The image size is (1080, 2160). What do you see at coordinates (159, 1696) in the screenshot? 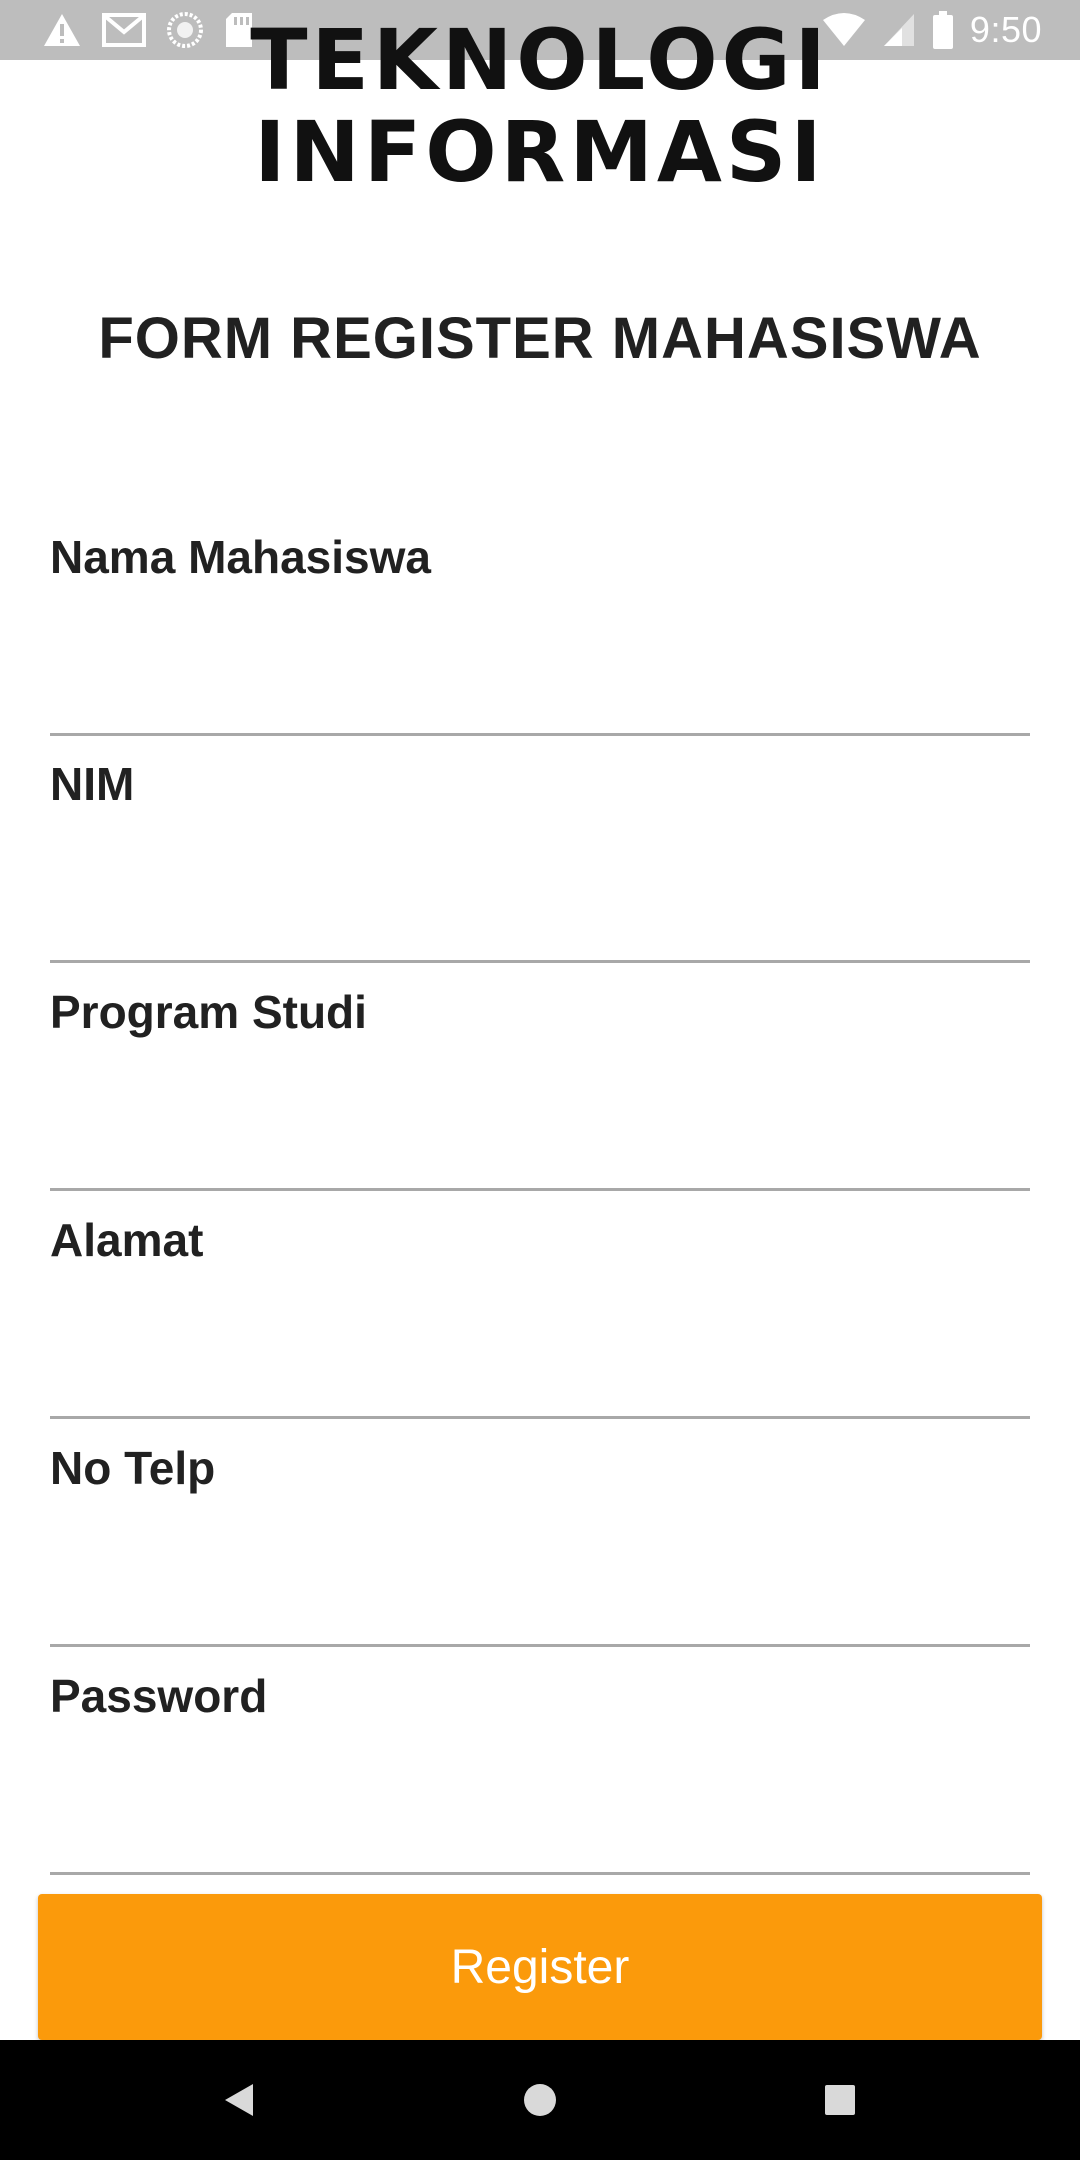
I see `field-label-password: Password` at bounding box center [159, 1696].